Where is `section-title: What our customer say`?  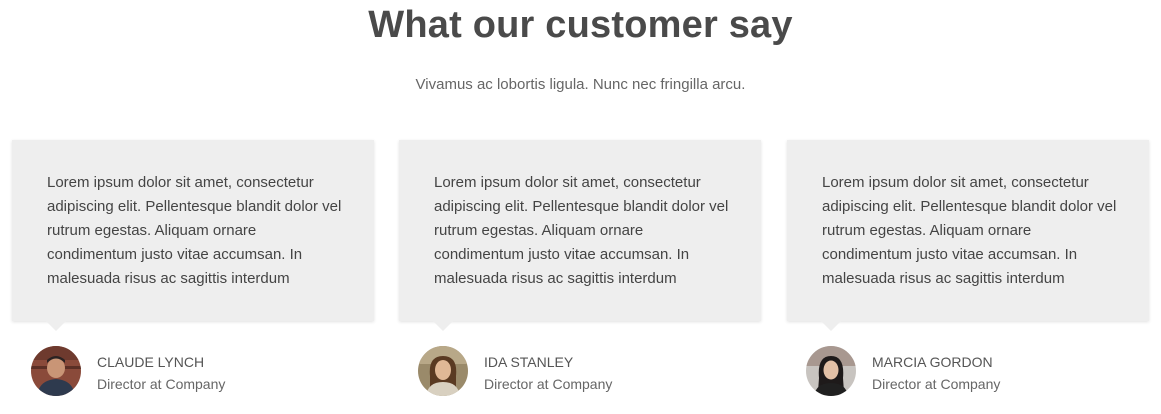
section-title: What our customer say is located at coordinates (580, 25).